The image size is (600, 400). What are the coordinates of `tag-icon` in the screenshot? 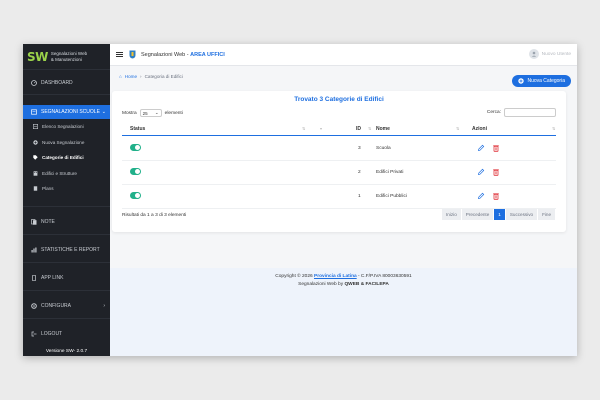 It's located at (35, 157).